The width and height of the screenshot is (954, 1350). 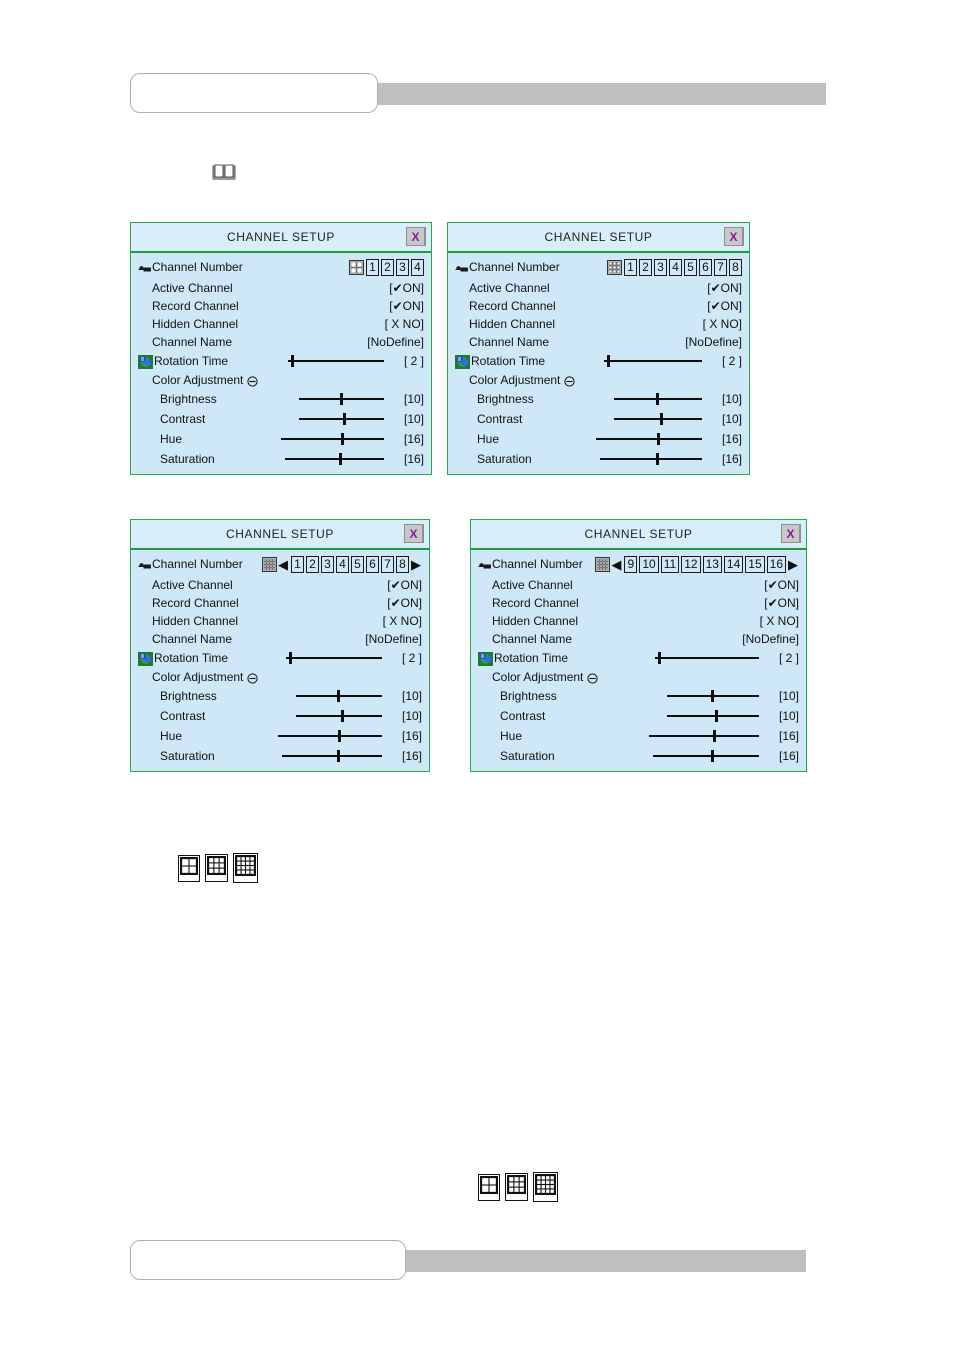 I want to click on slider-row-contrast: Contrast [10], so click(x=638, y=716).